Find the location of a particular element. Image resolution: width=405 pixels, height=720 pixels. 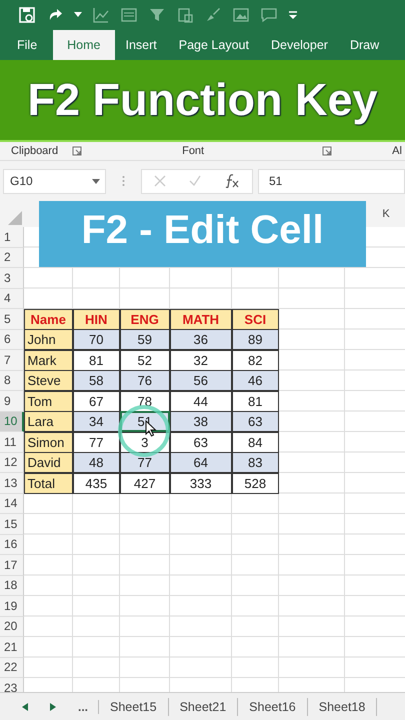

group-label: Al is located at coordinates (397, 151).